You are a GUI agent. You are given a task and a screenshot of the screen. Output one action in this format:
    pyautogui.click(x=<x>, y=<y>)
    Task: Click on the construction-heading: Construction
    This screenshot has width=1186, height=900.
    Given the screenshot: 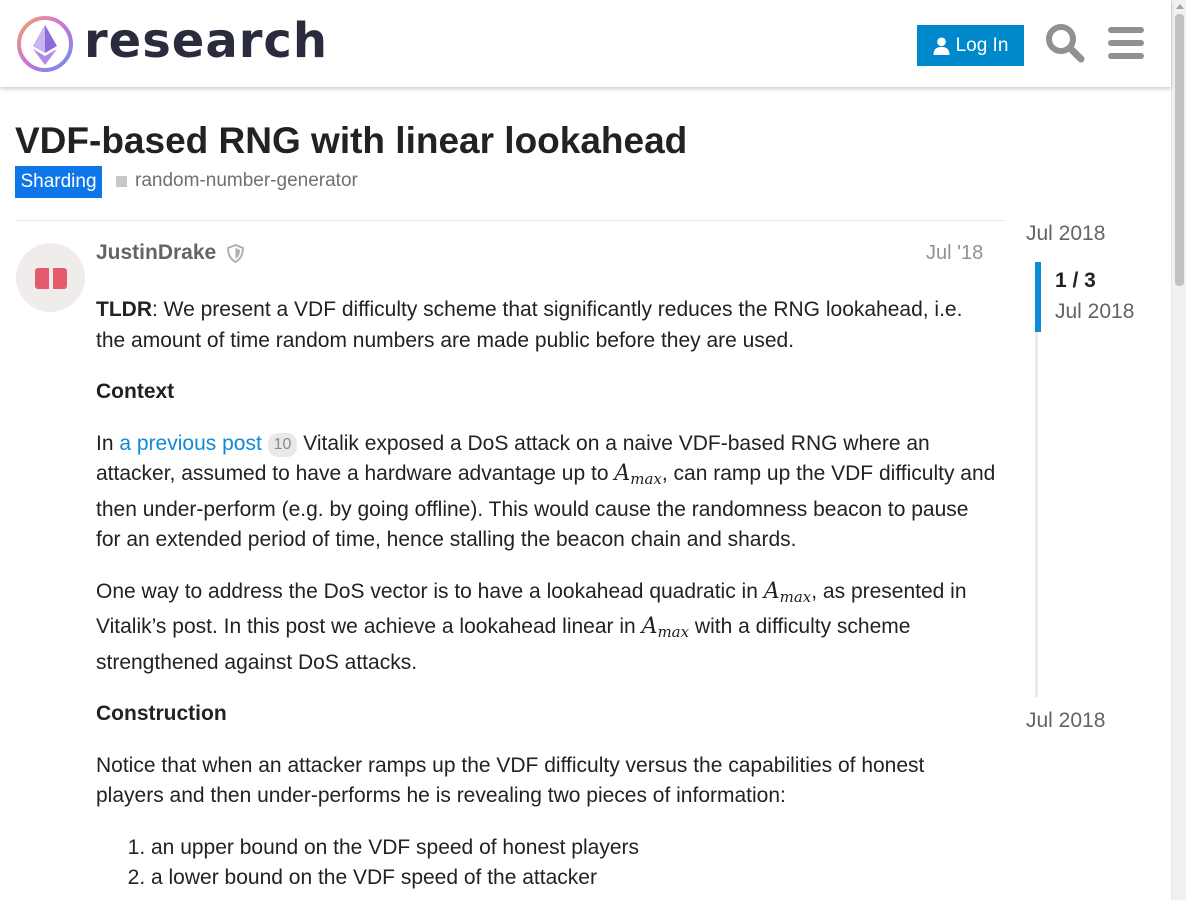 What is the action you would take?
    pyautogui.click(x=546, y=714)
    